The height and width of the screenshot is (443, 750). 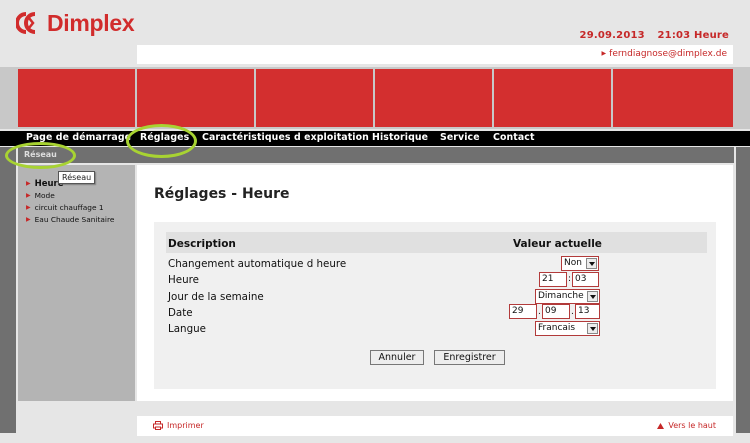 I want to click on brand-name: Dimplex, so click(x=91, y=22).